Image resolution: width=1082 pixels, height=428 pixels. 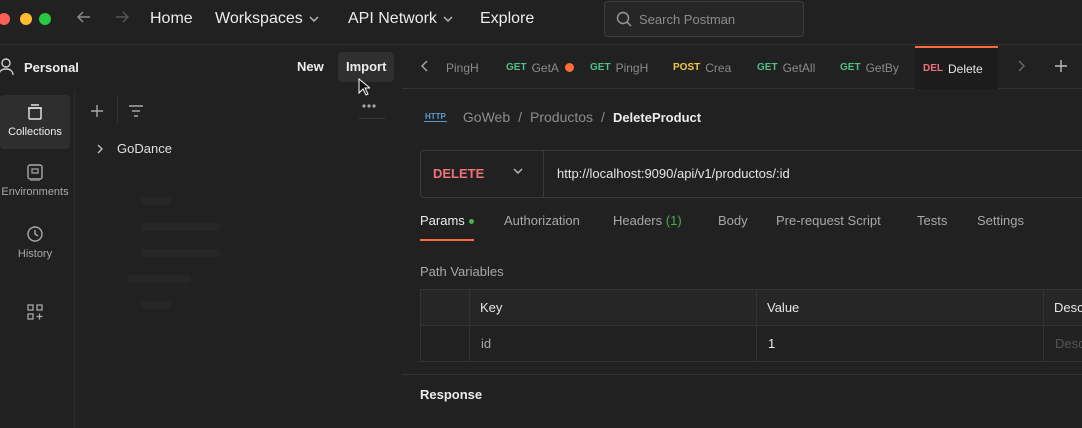 What do you see at coordinates (718, 67) in the screenshot?
I see `tab-name: Crea` at bounding box center [718, 67].